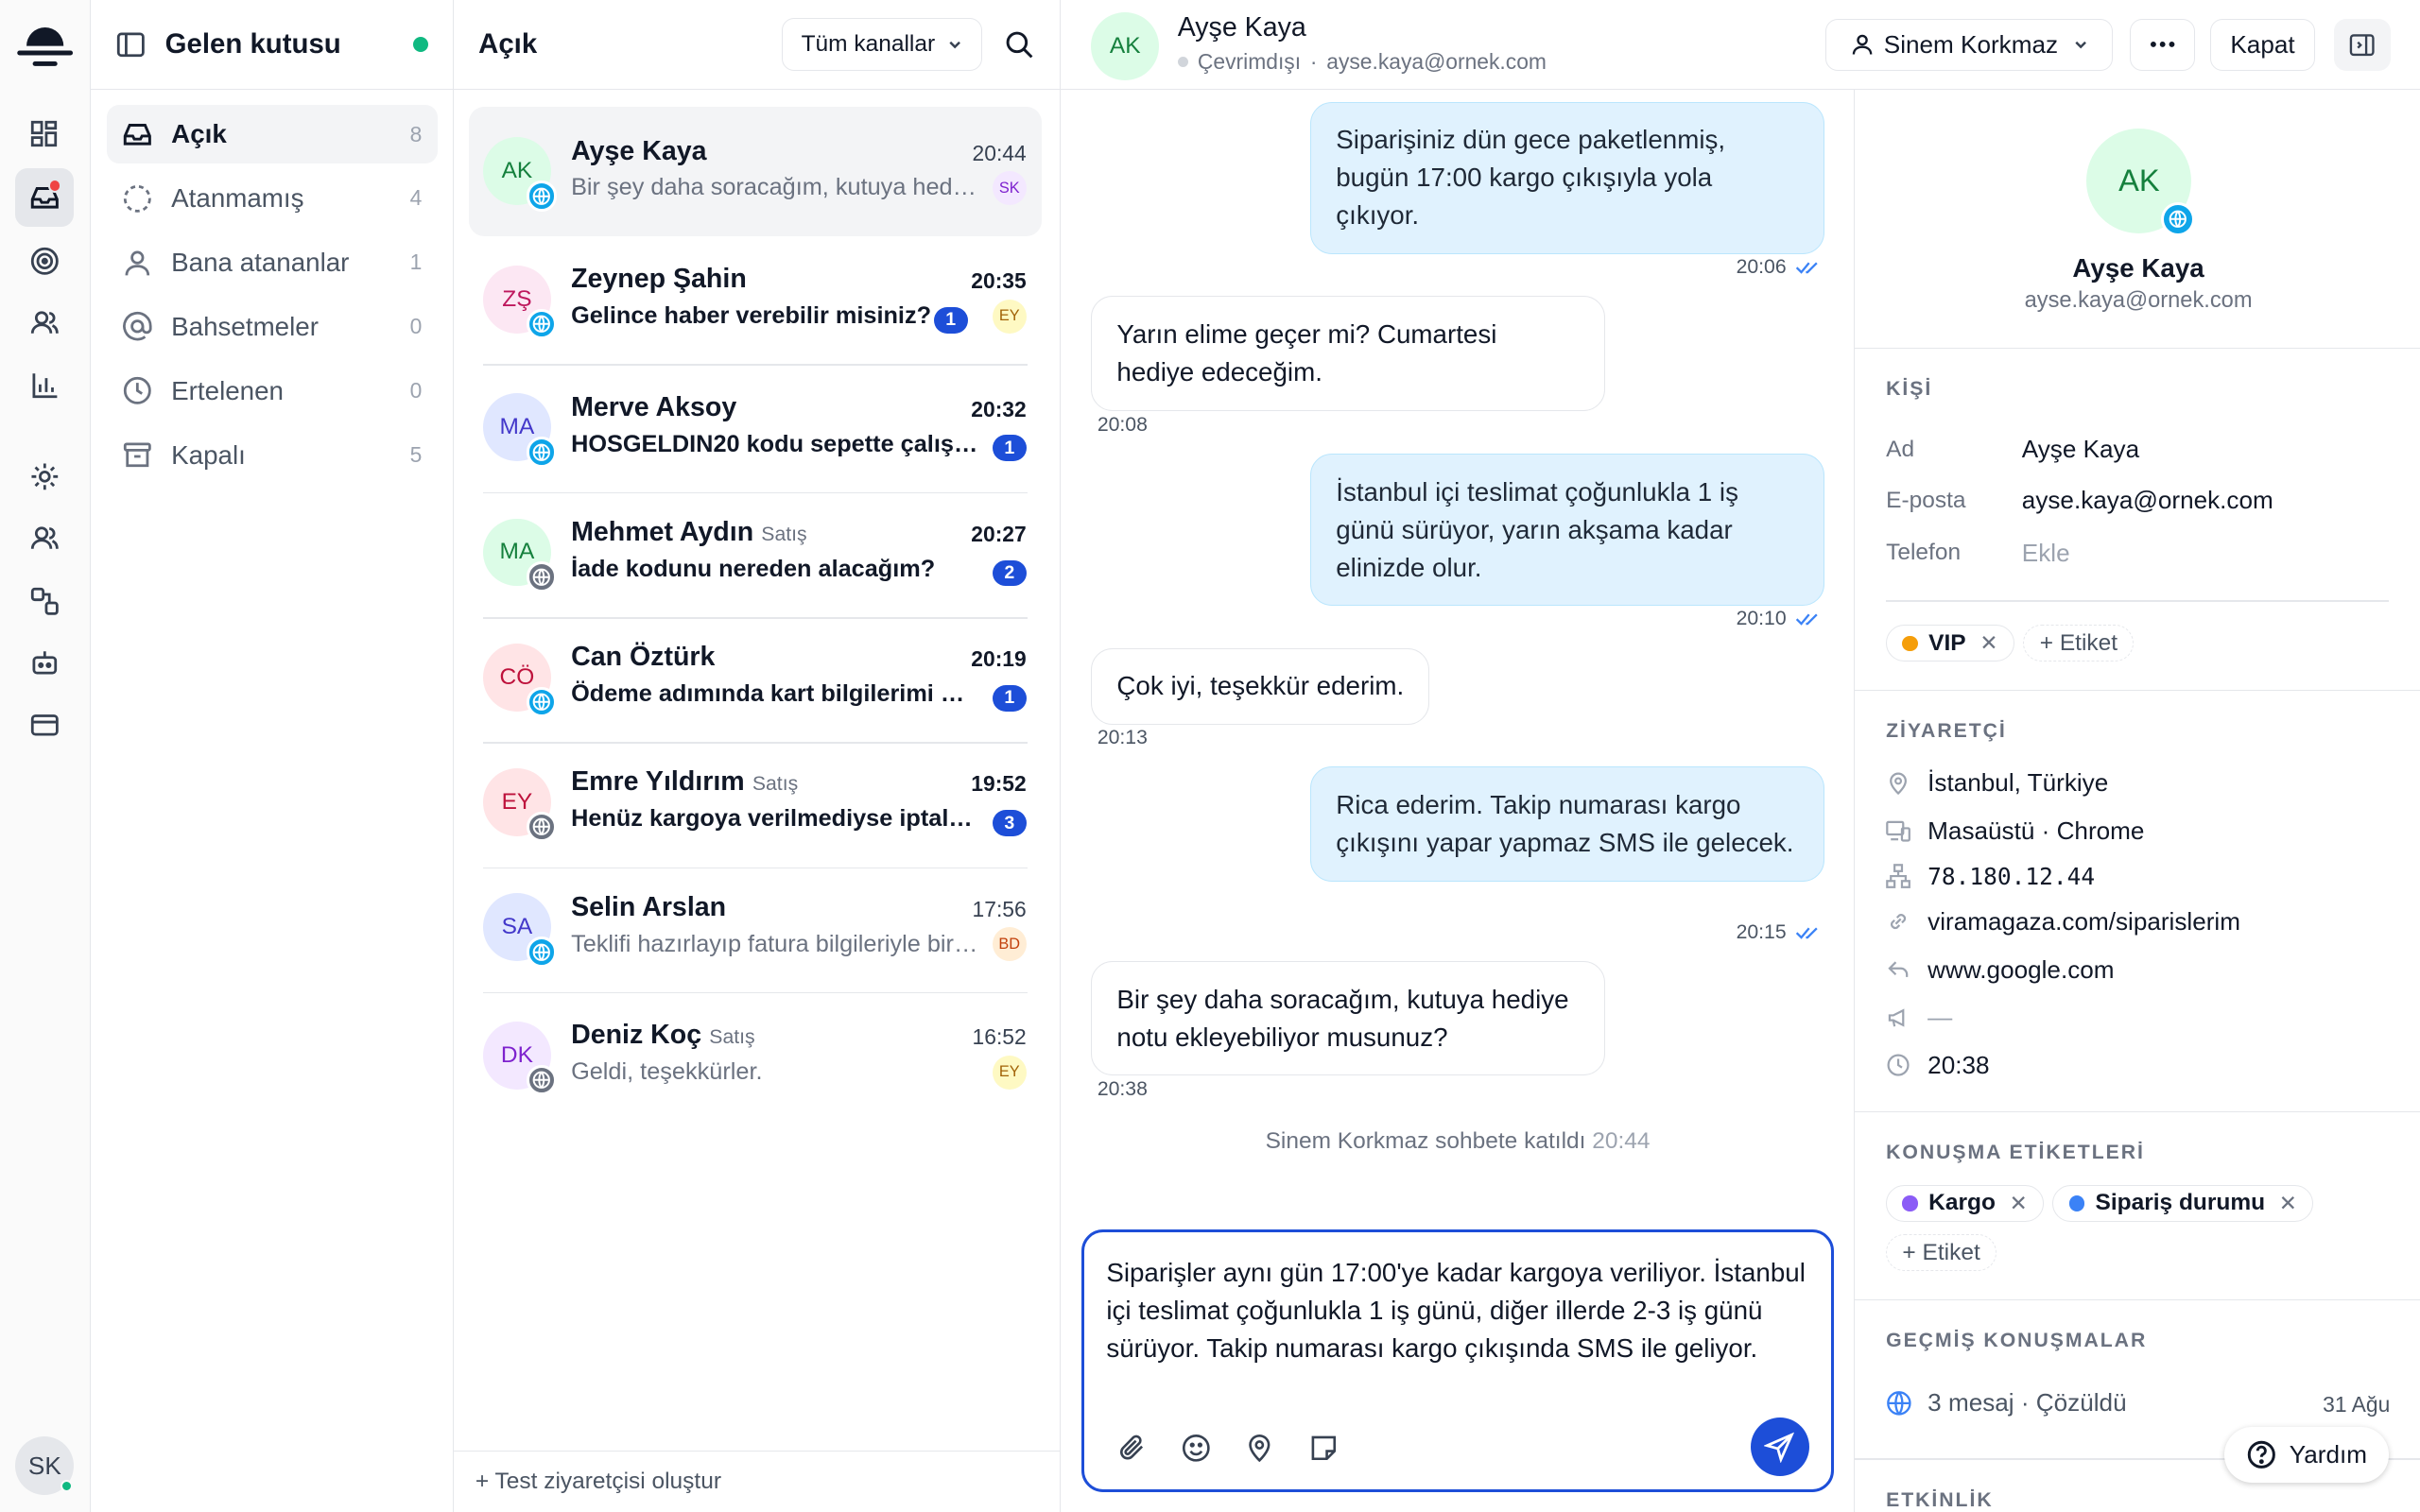 This screenshot has height=1512, width=2420. I want to click on add-contact-tag-button: + Etiket, so click(2079, 643).